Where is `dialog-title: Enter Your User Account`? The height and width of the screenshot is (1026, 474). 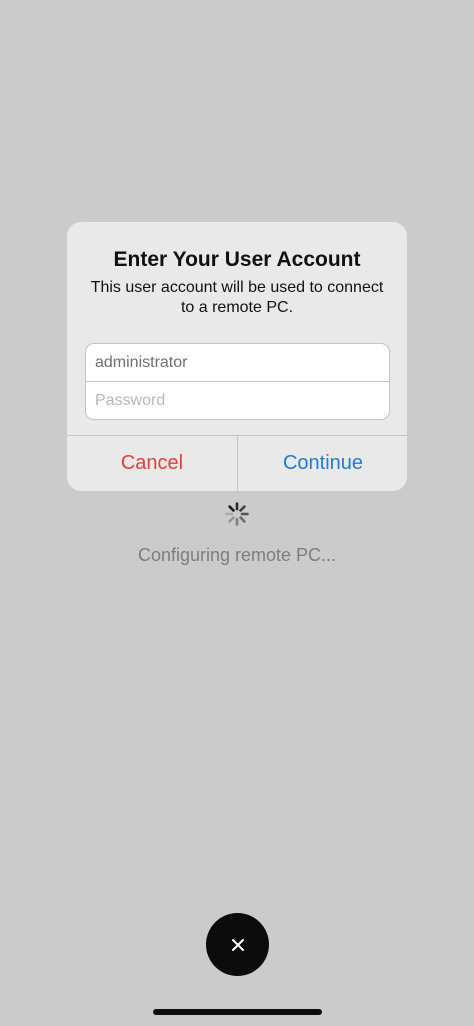 dialog-title: Enter Your User Account is located at coordinates (237, 259).